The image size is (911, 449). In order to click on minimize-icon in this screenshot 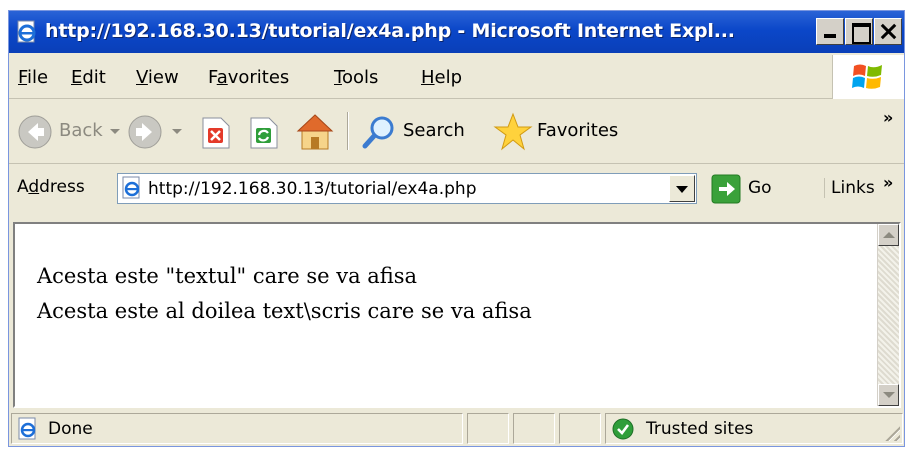, I will do `click(830, 31)`.